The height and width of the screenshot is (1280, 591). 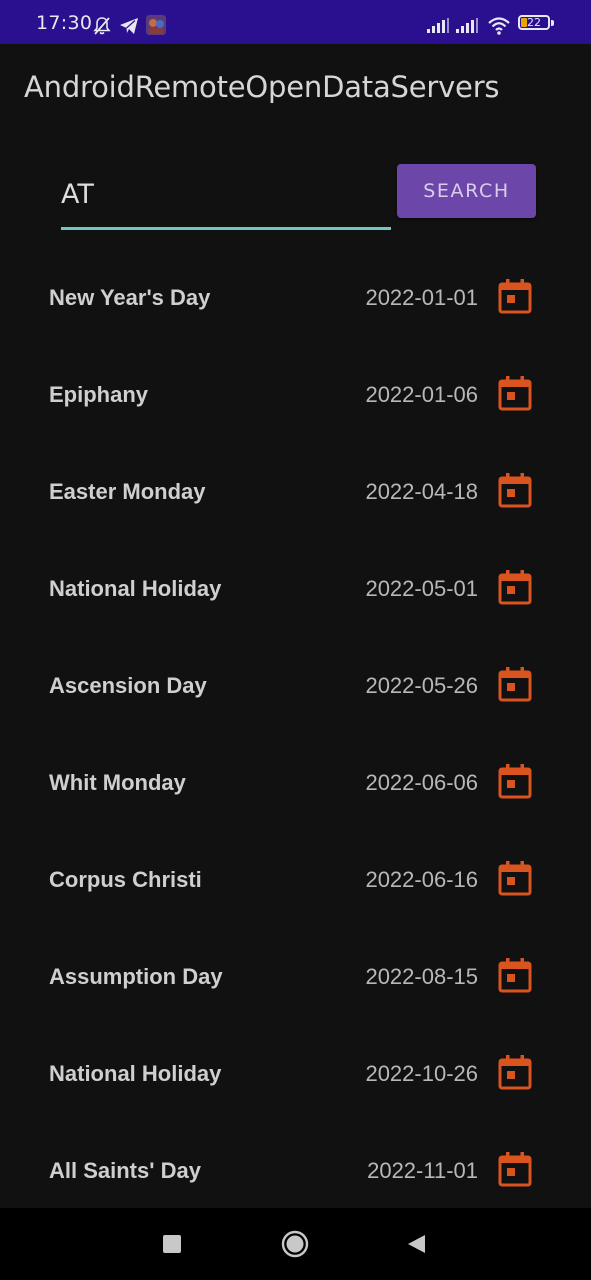 What do you see at coordinates (421, 879) in the screenshot?
I see `holiday-date: 2022-06-16` at bounding box center [421, 879].